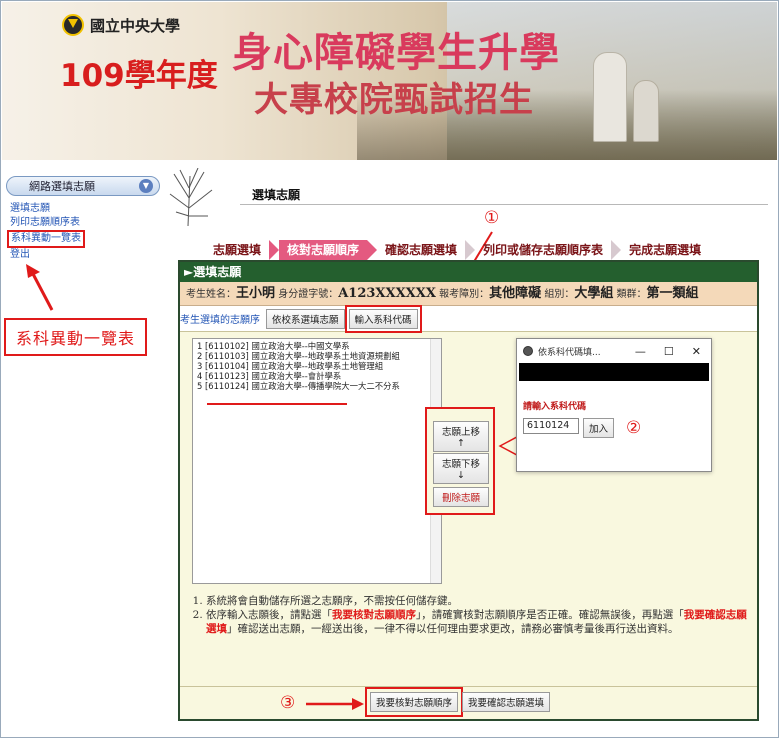 The width and height of the screenshot is (779, 738). What do you see at coordinates (62, 186) in the screenshot?
I see `sidebar-header-label: 網路選填志願` at bounding box center [62, 186].